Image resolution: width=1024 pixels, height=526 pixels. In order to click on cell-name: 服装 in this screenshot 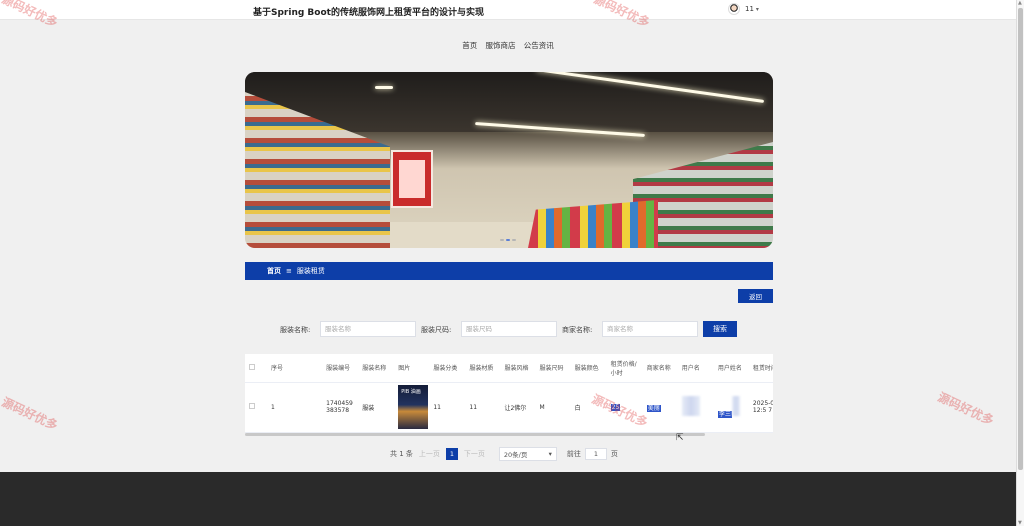, I will do `click(376, 407)`.